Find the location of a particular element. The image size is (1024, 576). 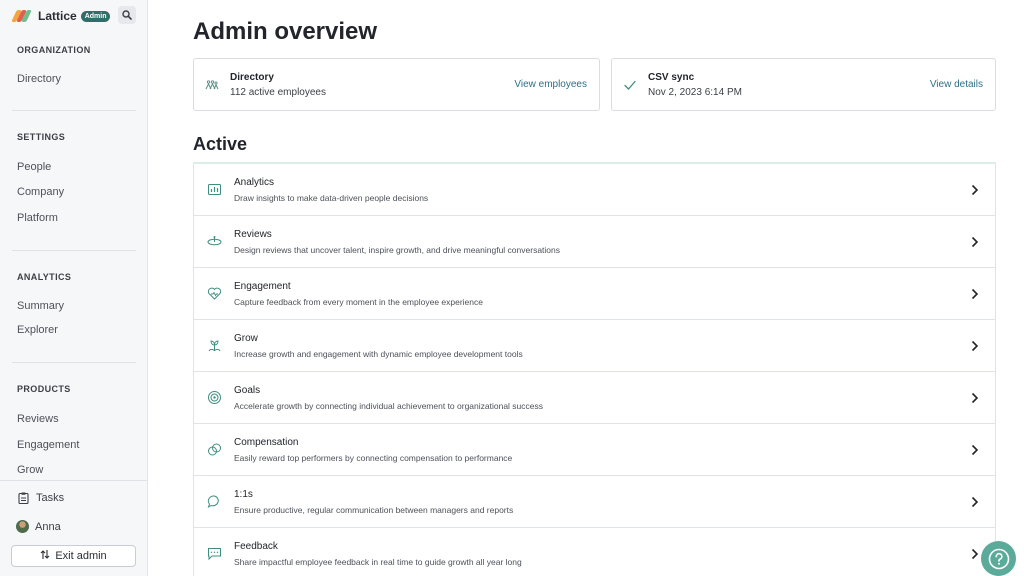

brand: Lattice Admin is located at coordinates (61, 16).